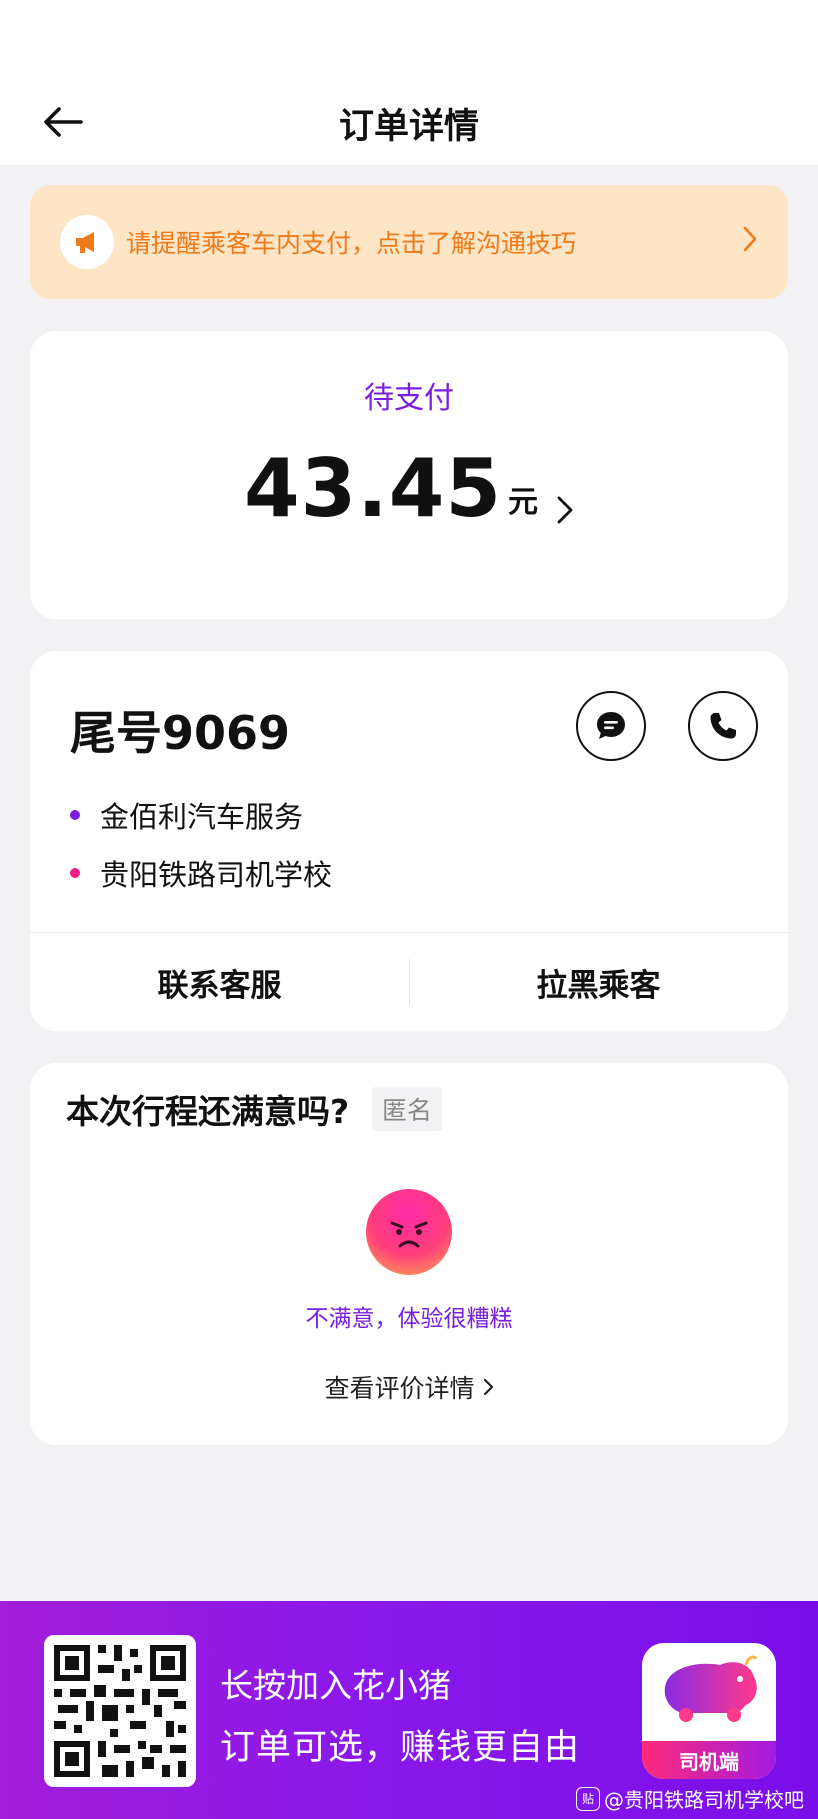 Image resolution: width=818 pixels, height=1819 pixels. I want to click on call-button, so click(723, 726).